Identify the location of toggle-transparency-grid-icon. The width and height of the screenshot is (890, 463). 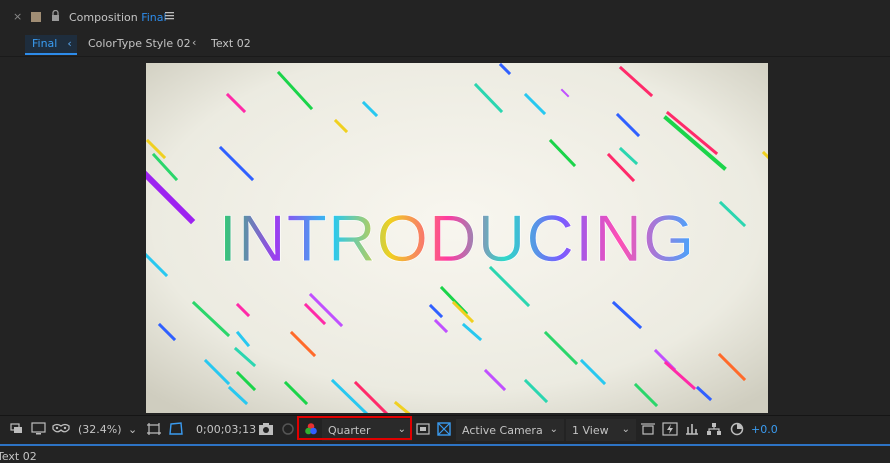
(444, 430).